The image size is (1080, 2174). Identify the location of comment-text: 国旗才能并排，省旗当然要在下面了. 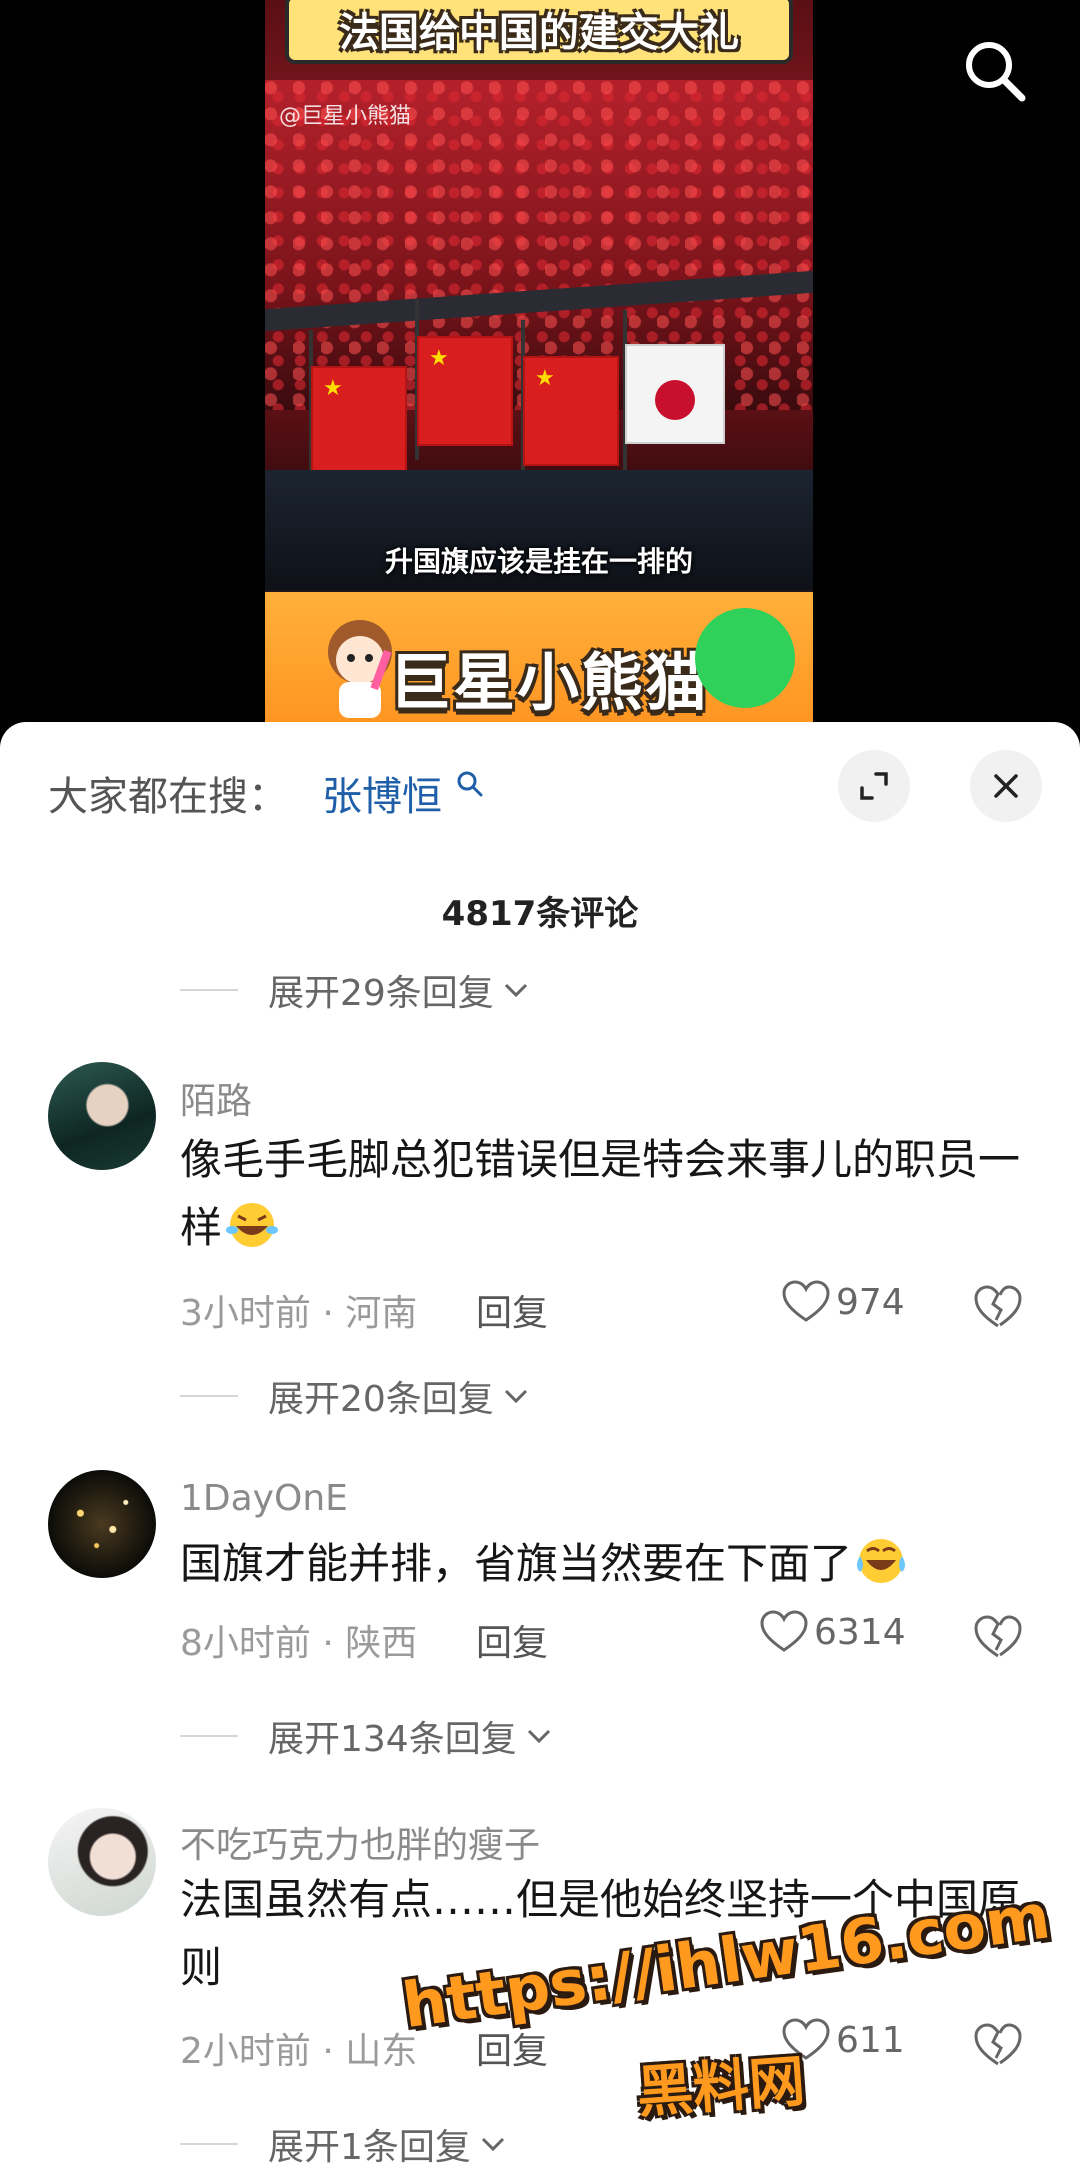
(600, 1564).